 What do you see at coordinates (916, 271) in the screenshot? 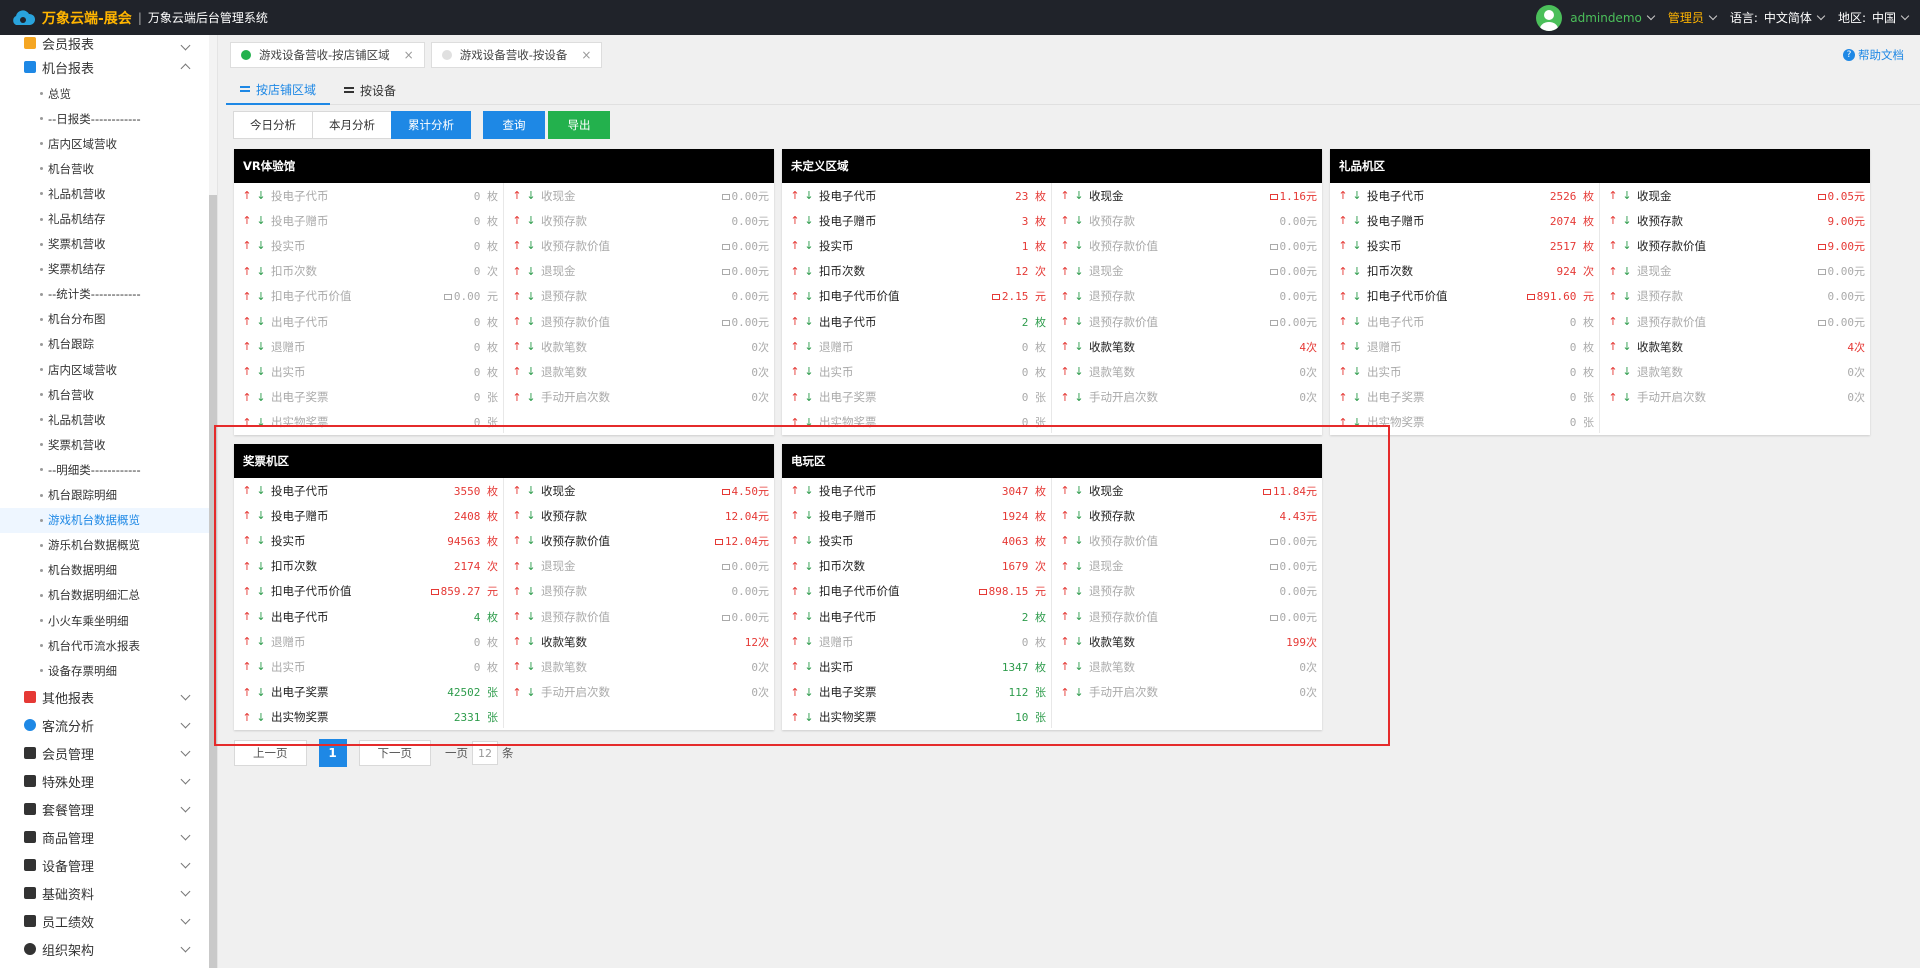
I see `metric-row: ↑ ↓ 扣币次数 12 次` at bounding box center [916, 271].